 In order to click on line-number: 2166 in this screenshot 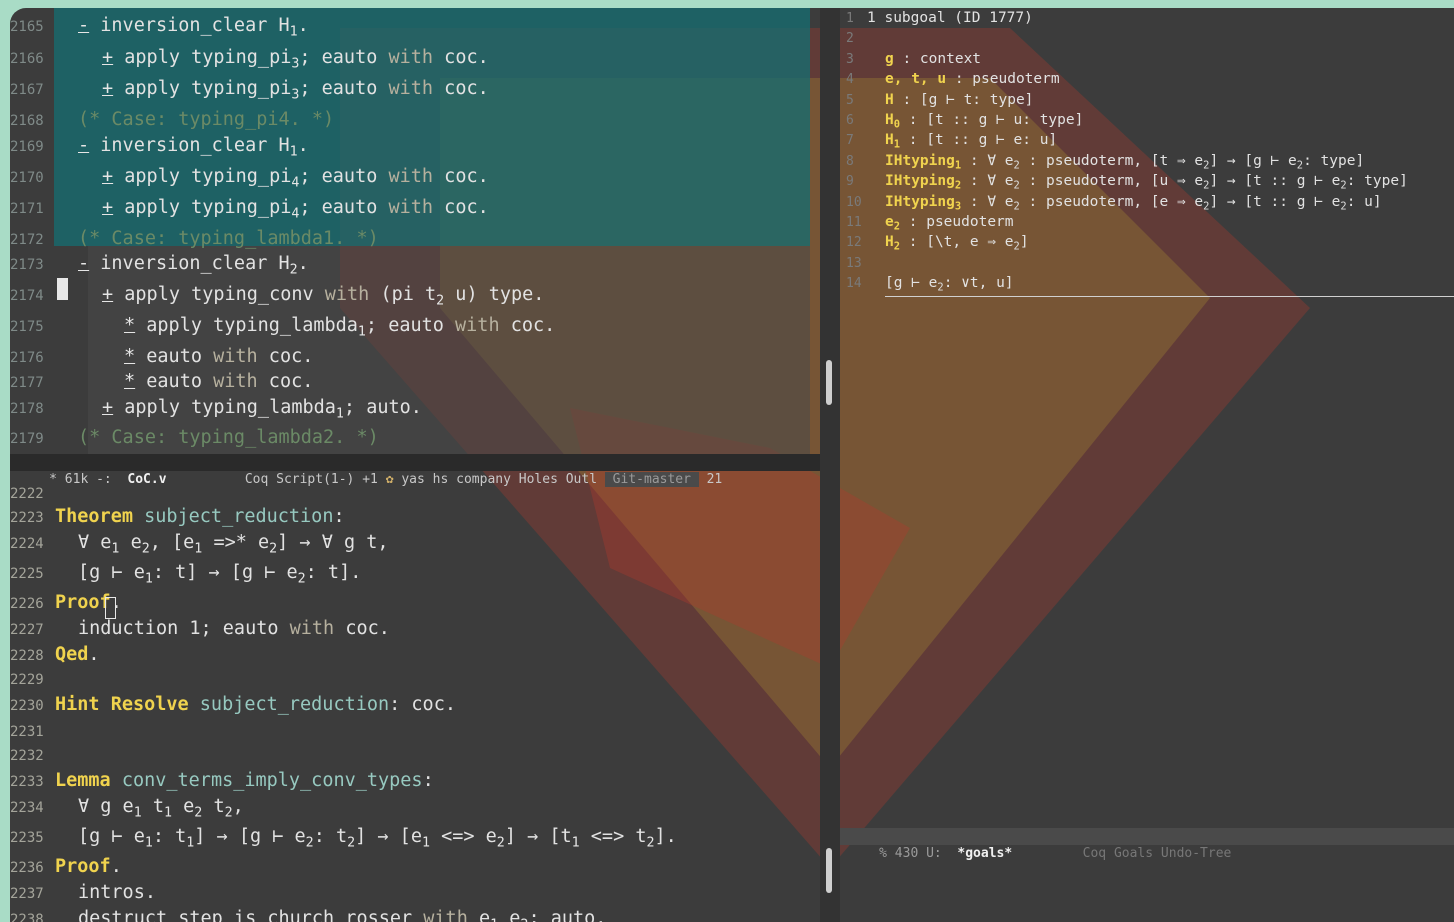, I will do `click(27, 59)`.